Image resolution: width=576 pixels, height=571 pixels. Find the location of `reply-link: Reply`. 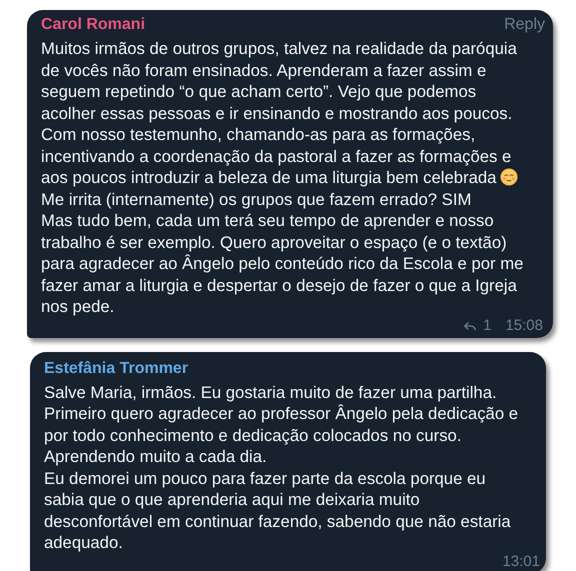

reply-link: Reply is located at coordinates (524, 25).